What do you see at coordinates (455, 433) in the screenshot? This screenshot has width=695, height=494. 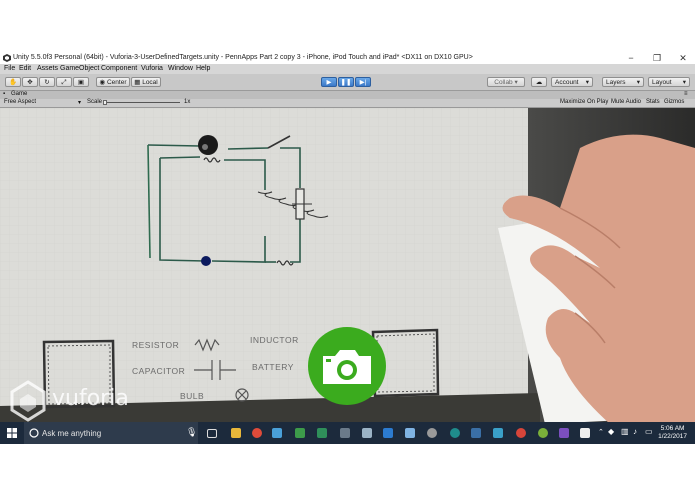 I see `arduino-icon` at bounding box center [455, 433].